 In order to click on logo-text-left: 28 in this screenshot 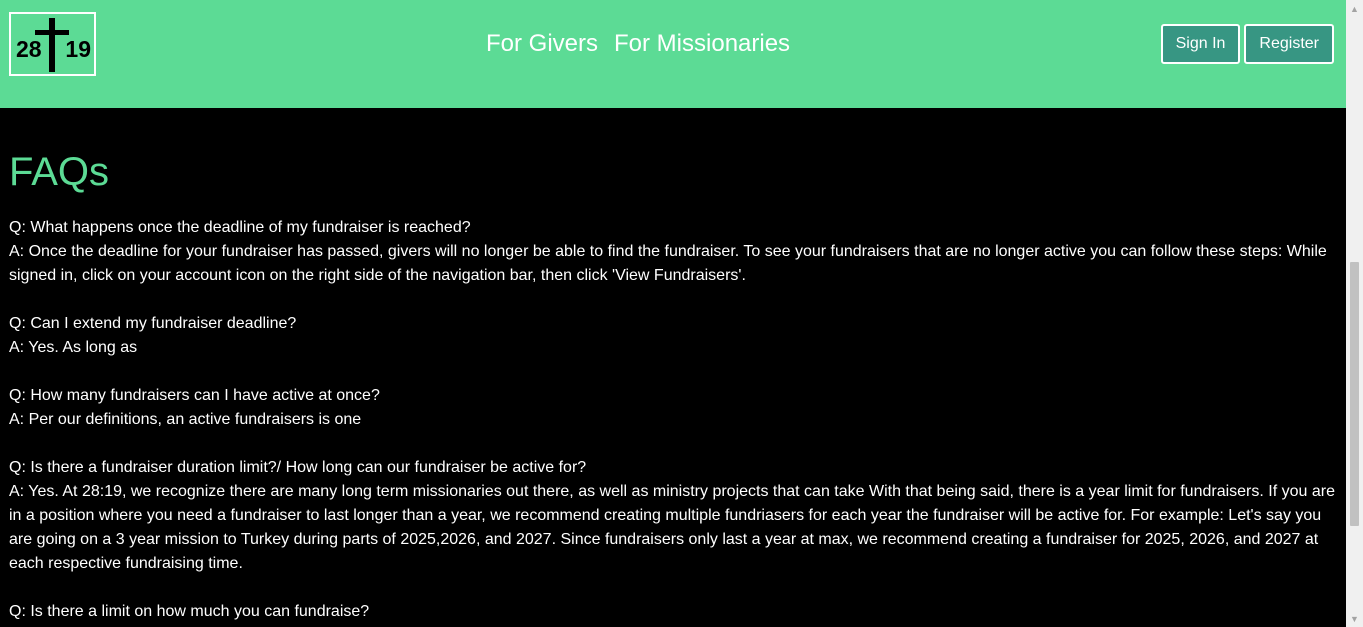, I will do `click(29, 49)`.